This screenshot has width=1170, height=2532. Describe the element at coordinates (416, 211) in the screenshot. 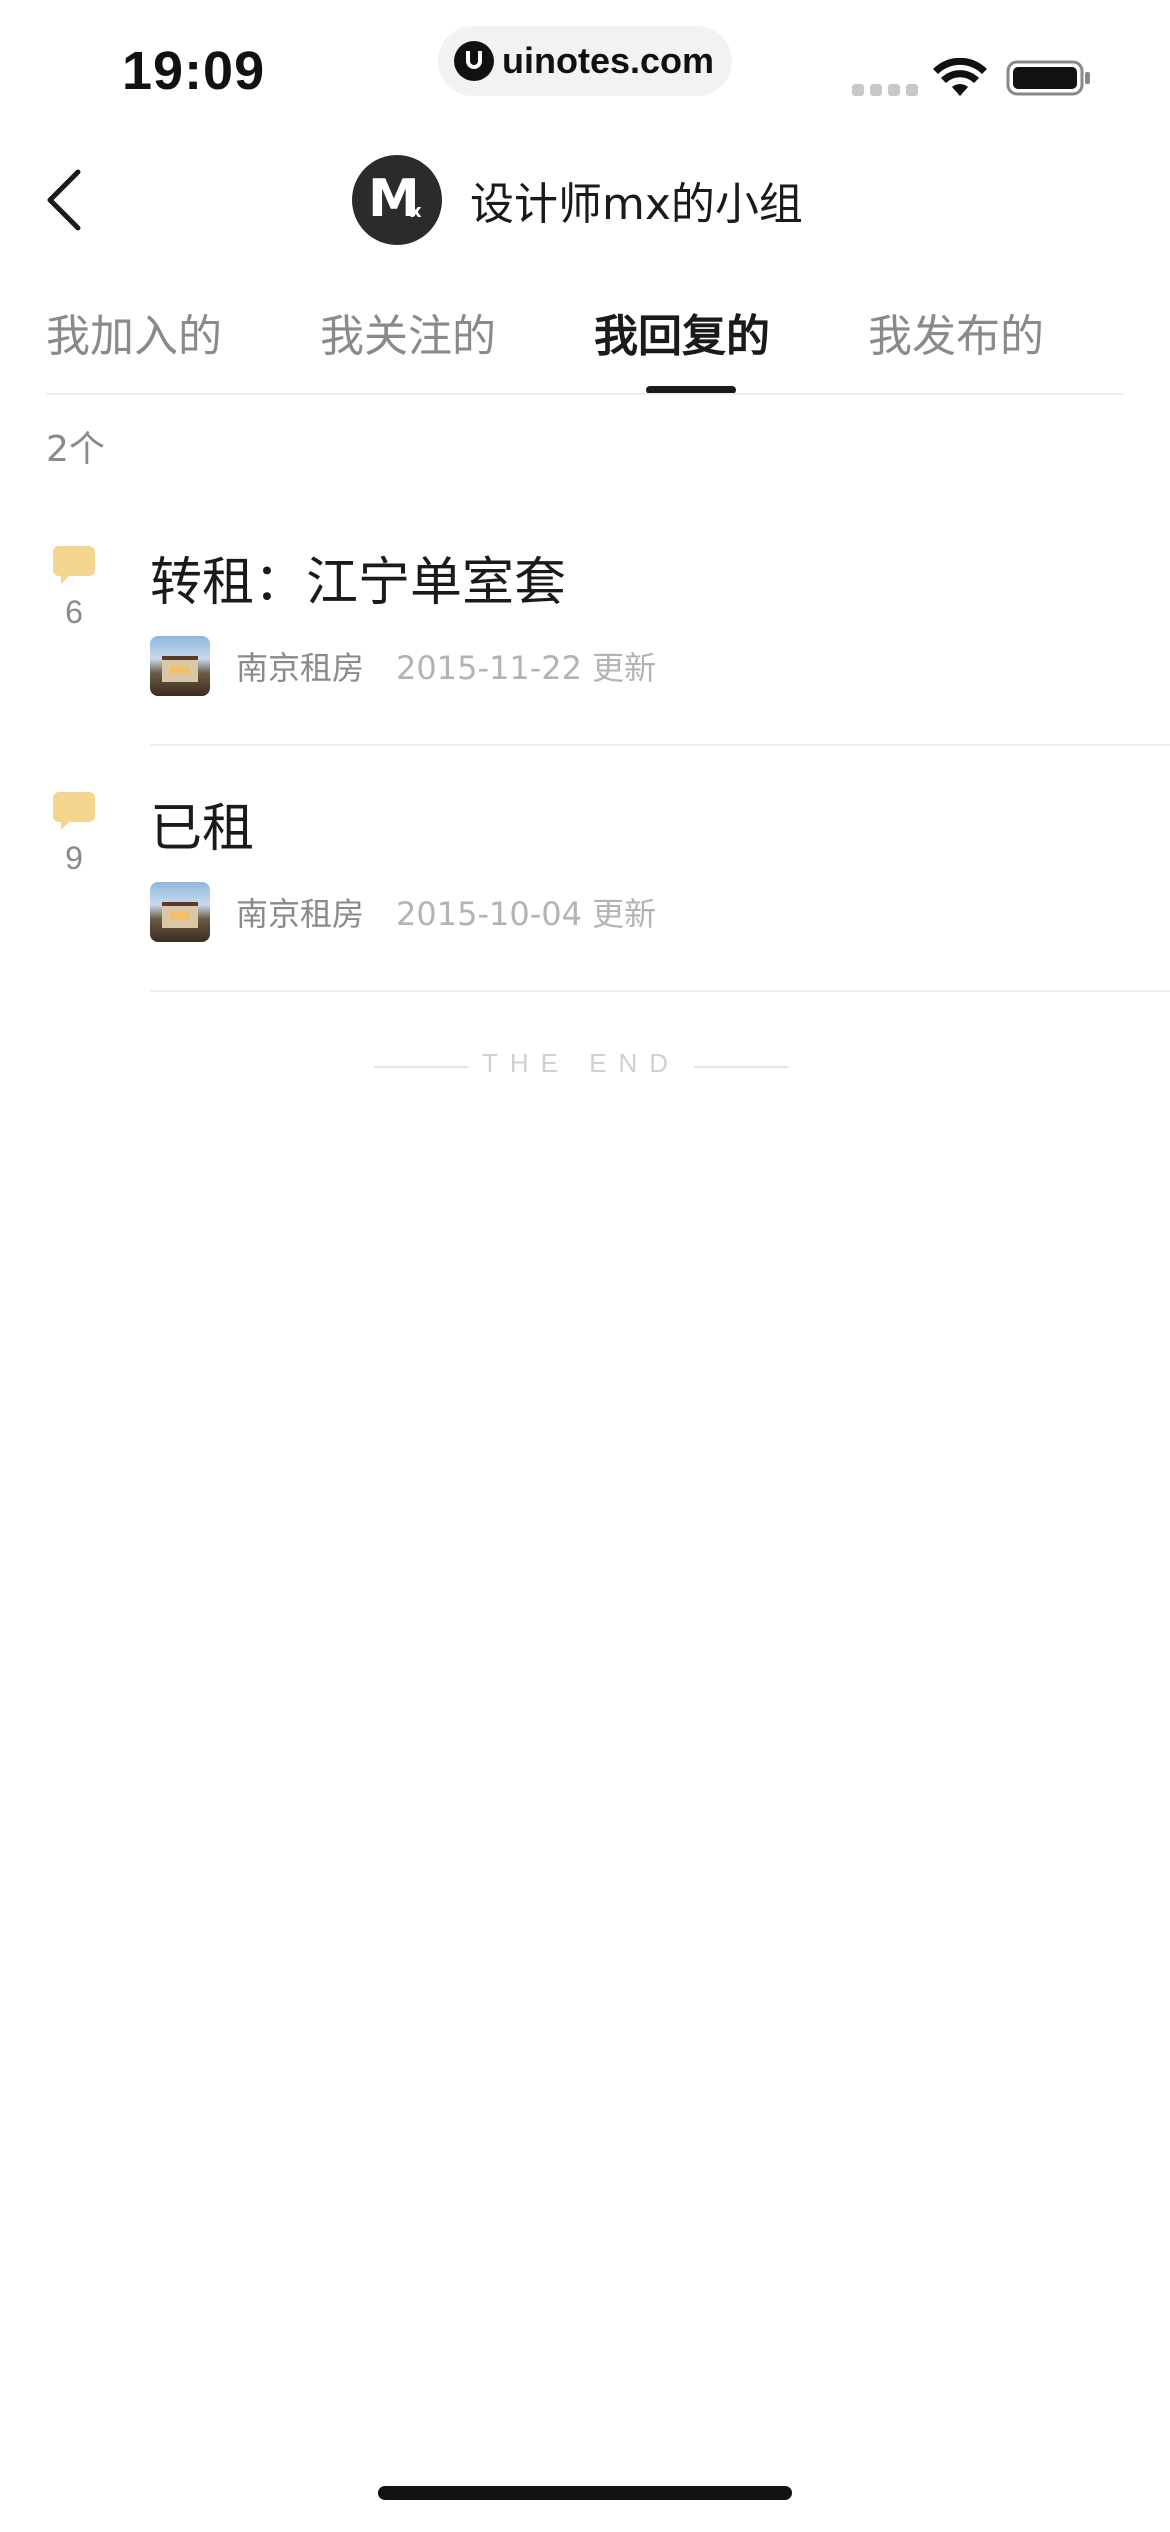

I see `avatar-sub: x` at that location.